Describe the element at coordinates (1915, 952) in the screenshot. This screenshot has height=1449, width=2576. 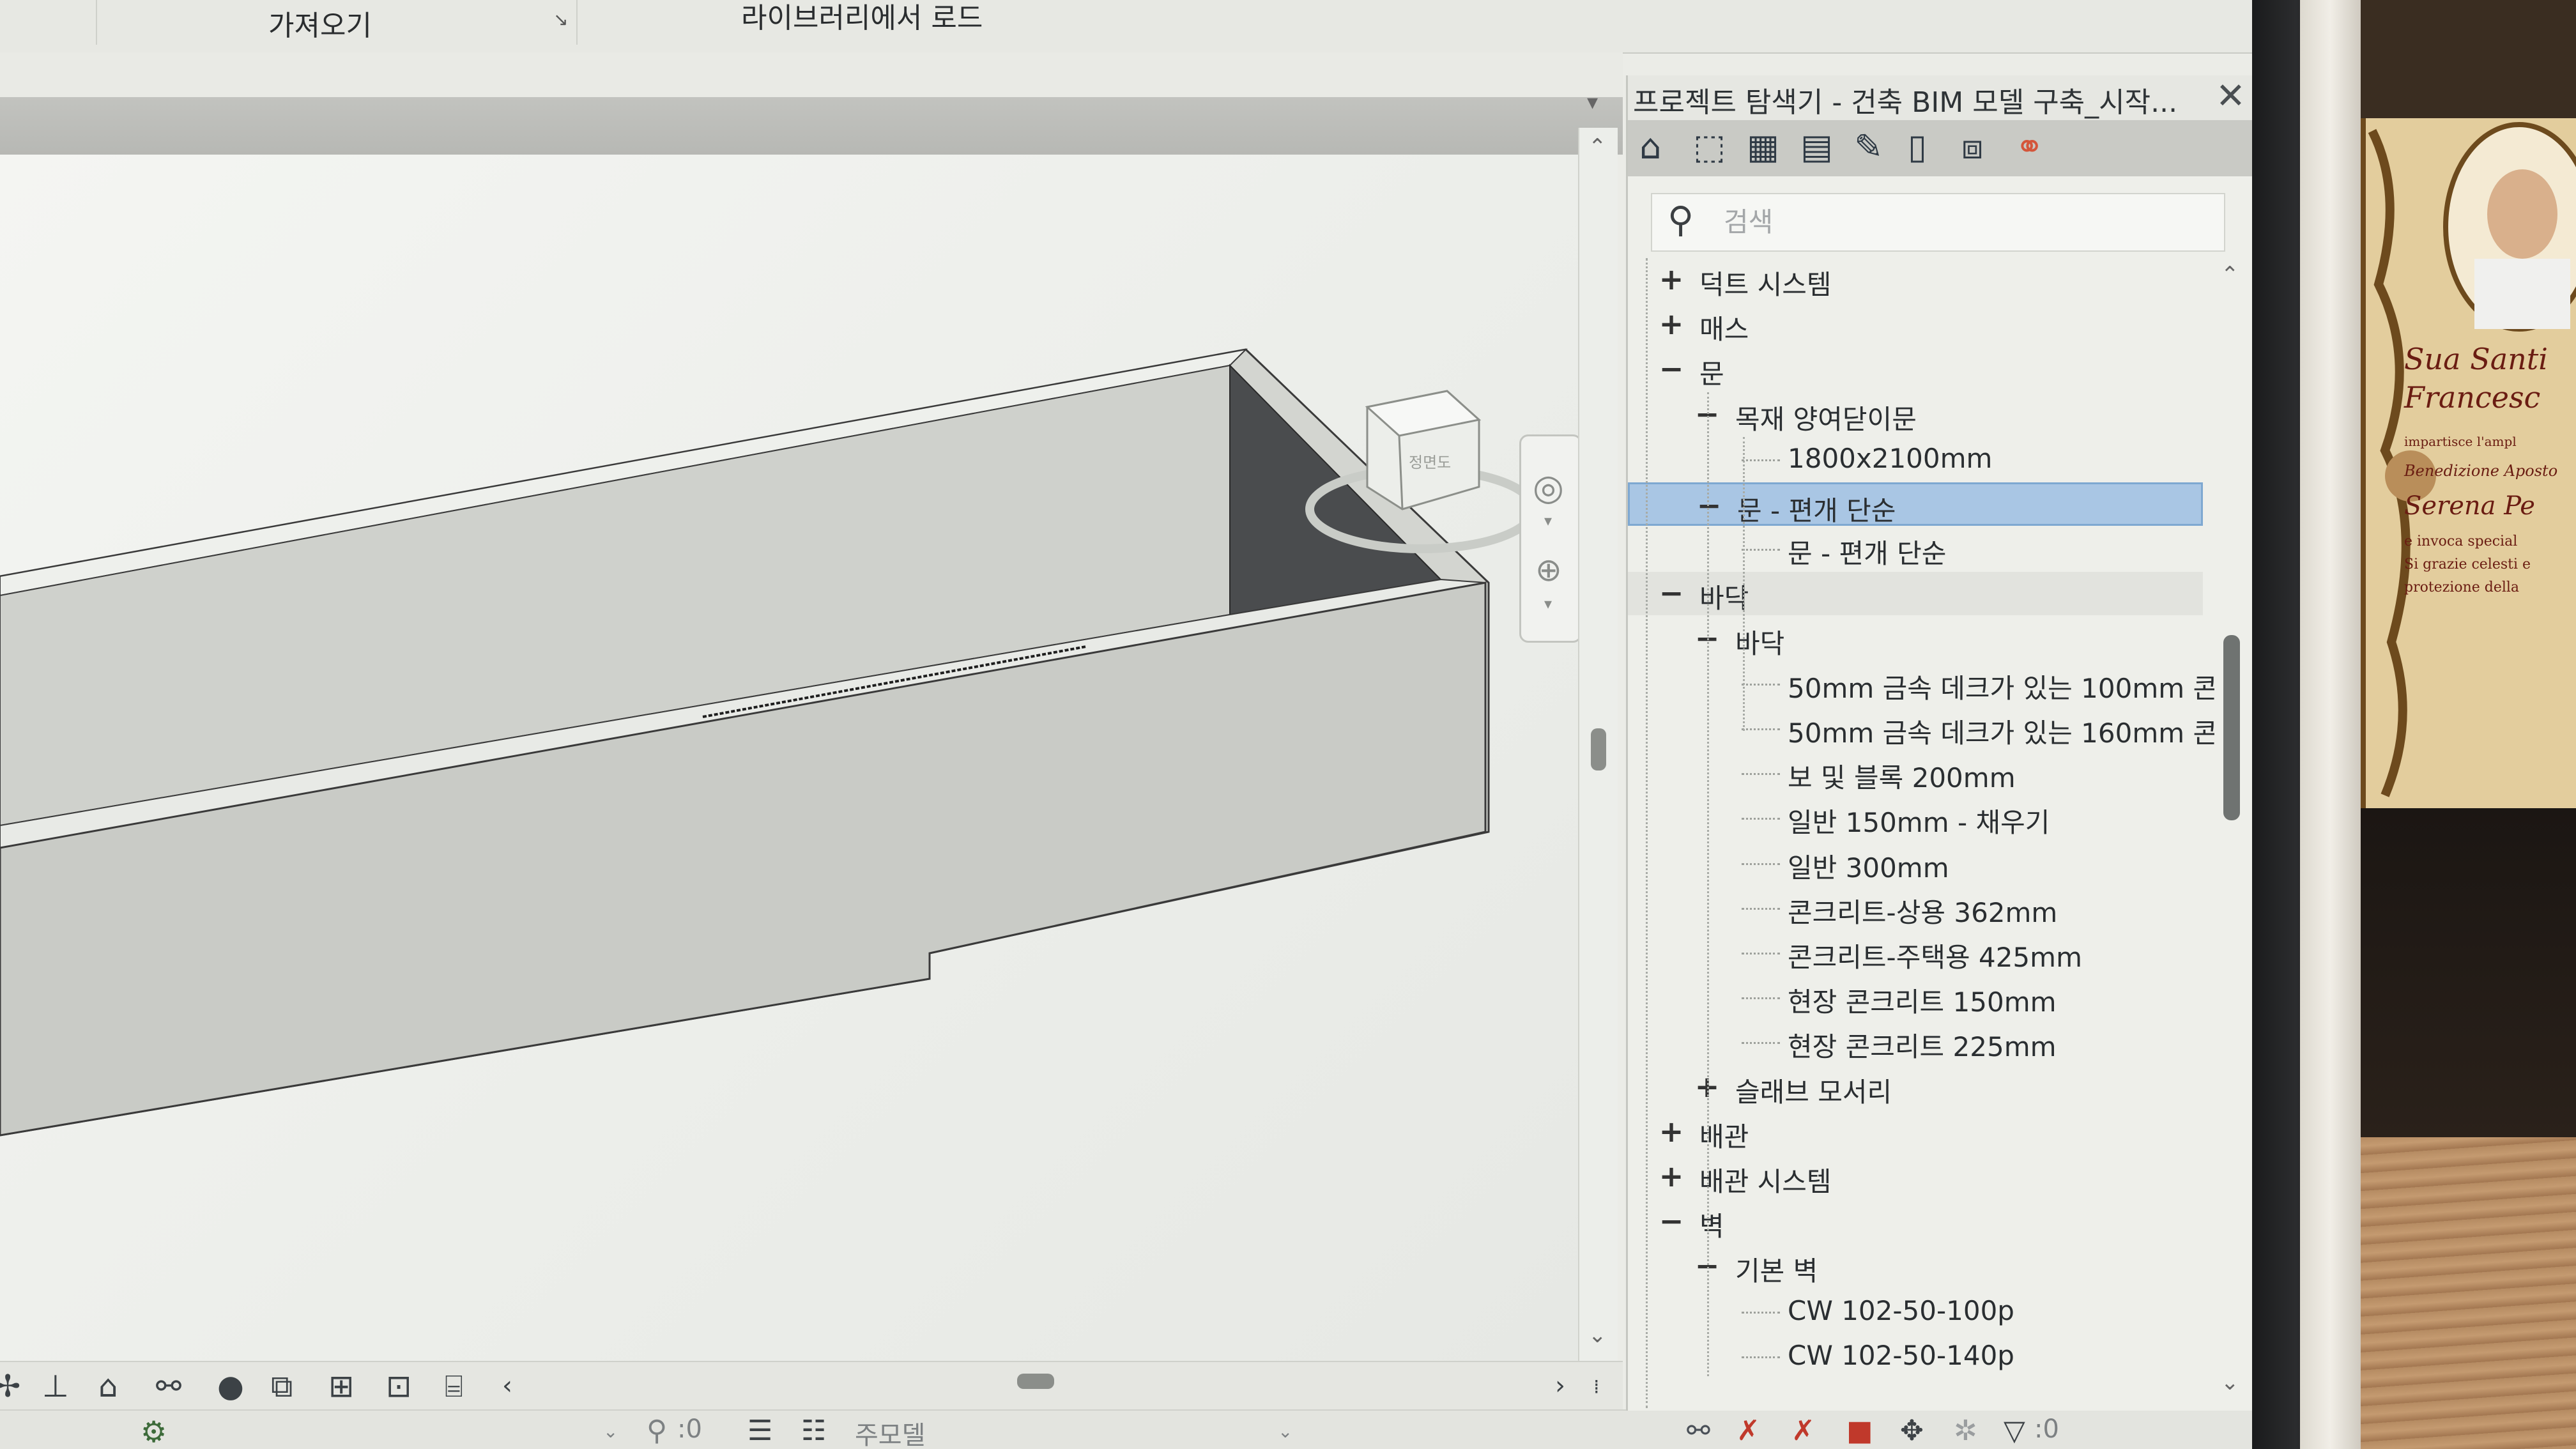
I see `tree-leaf-item: 콘크리트-주택용 425mm` at that location.